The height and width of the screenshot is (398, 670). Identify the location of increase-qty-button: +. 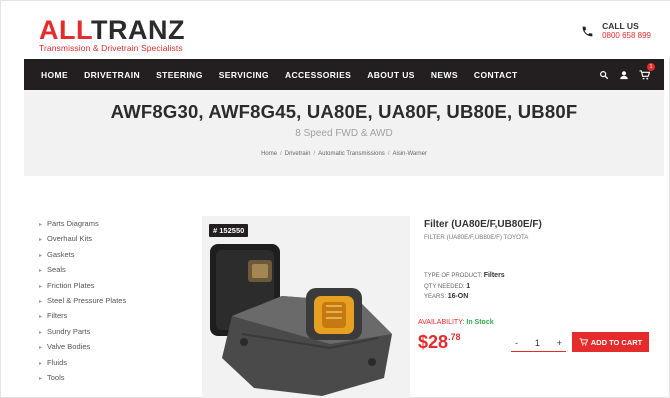
(559, 343).